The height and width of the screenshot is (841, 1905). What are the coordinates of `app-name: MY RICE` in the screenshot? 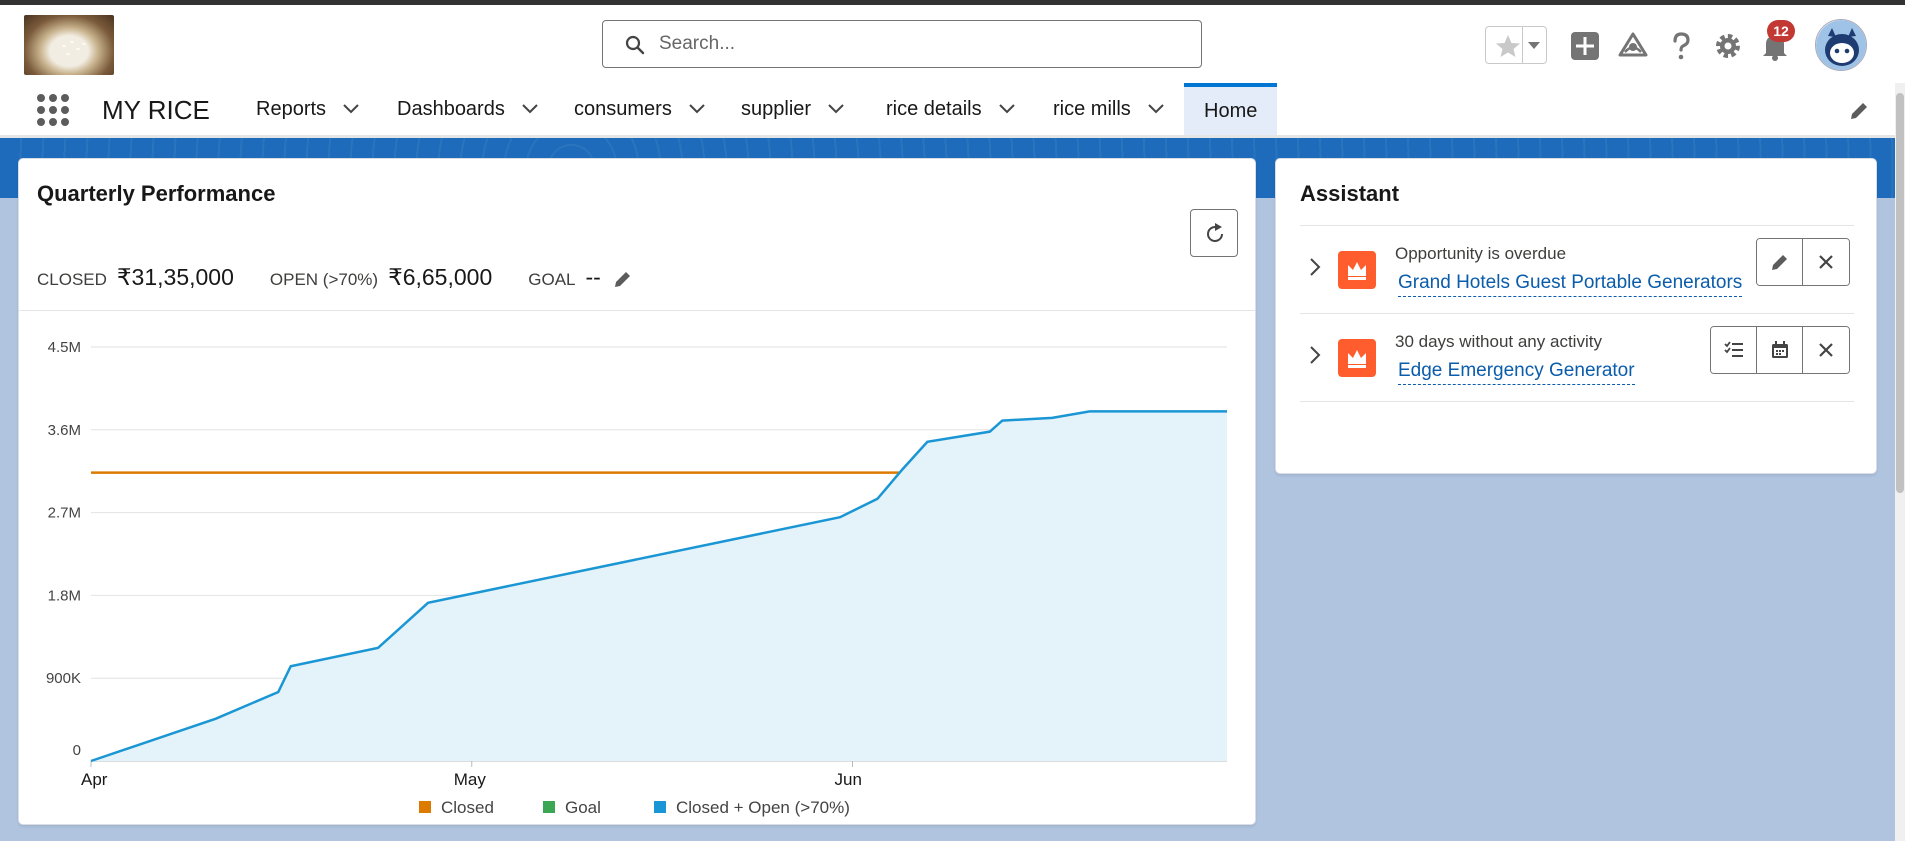 It's located at (156, 110).